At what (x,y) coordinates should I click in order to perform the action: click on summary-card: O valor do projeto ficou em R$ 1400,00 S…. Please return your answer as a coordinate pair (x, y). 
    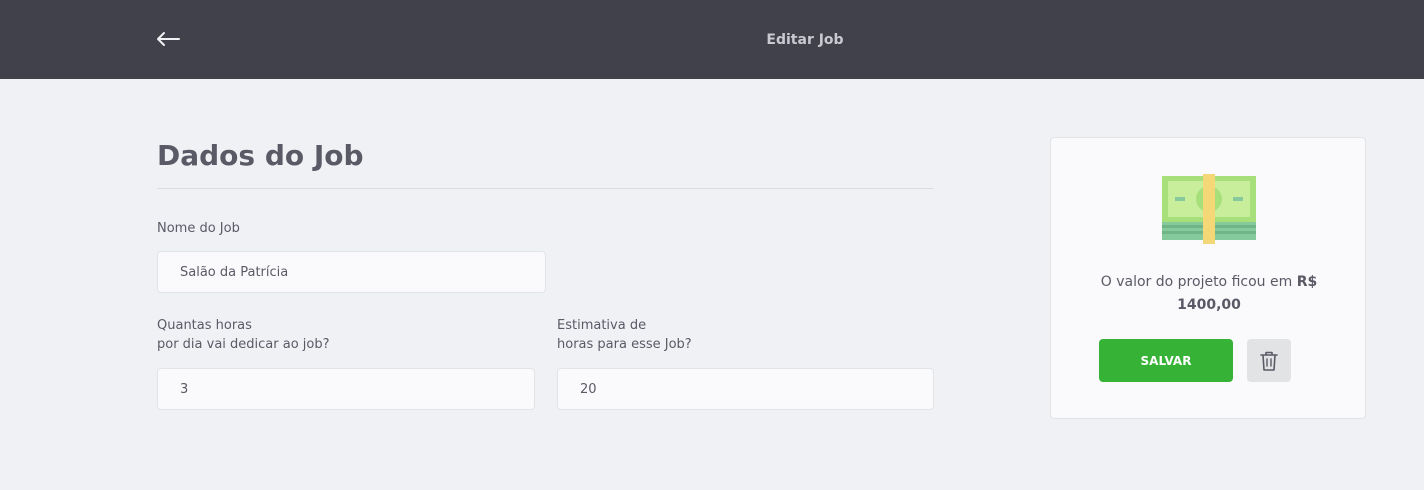
    Looking at the image, I should click on (1208, 278).